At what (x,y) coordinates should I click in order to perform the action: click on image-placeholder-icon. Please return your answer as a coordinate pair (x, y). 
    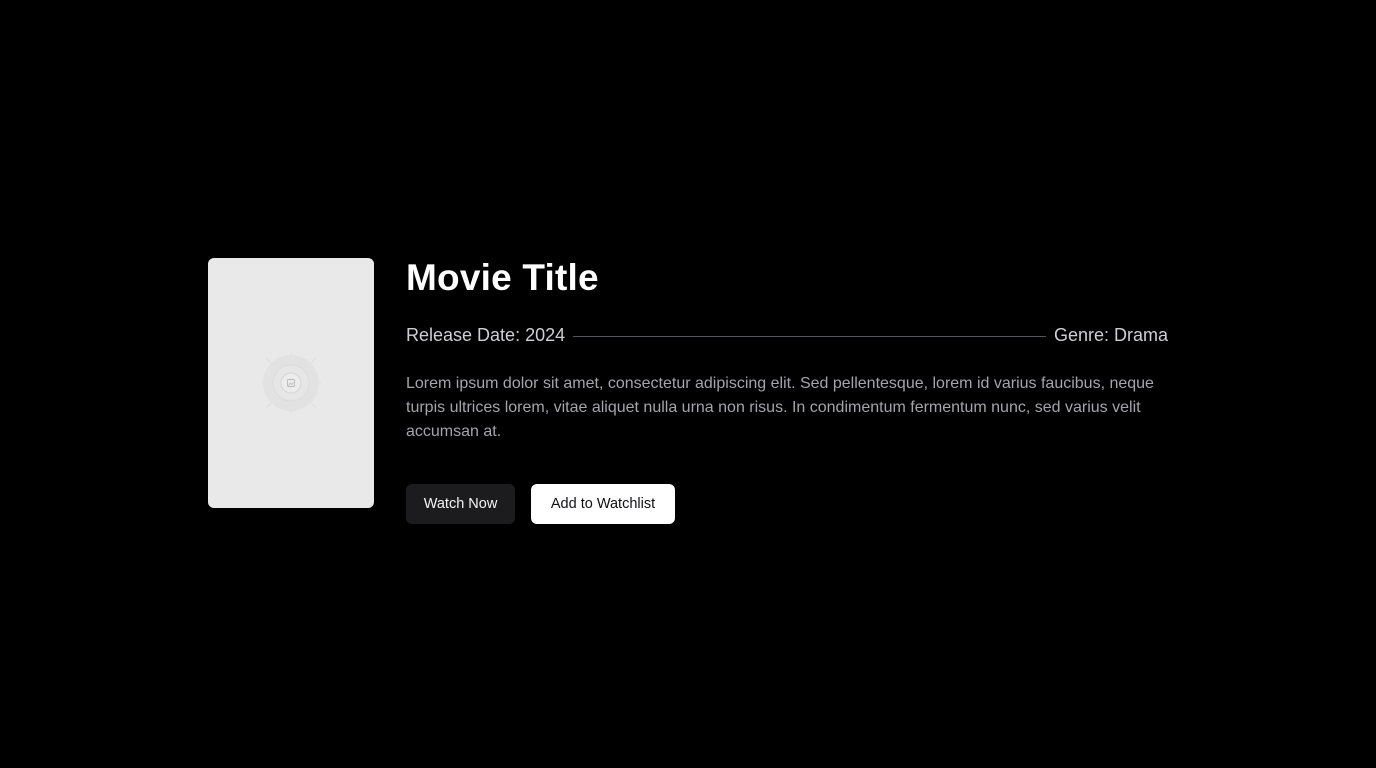
    Looking at the image, I should click on (291, 383).